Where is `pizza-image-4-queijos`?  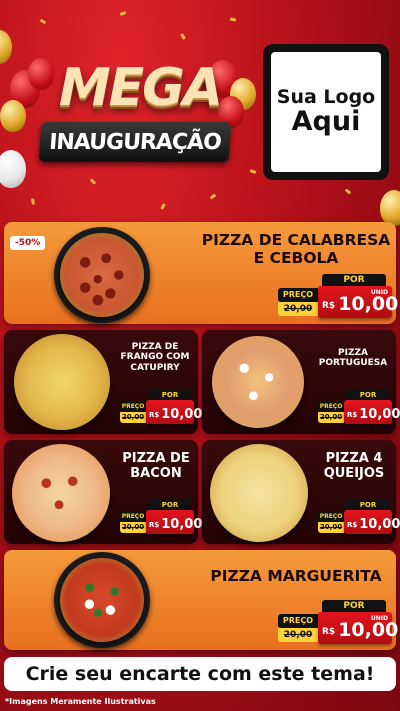
pizza-image-4-queijos is located at coordinates (259, 493).